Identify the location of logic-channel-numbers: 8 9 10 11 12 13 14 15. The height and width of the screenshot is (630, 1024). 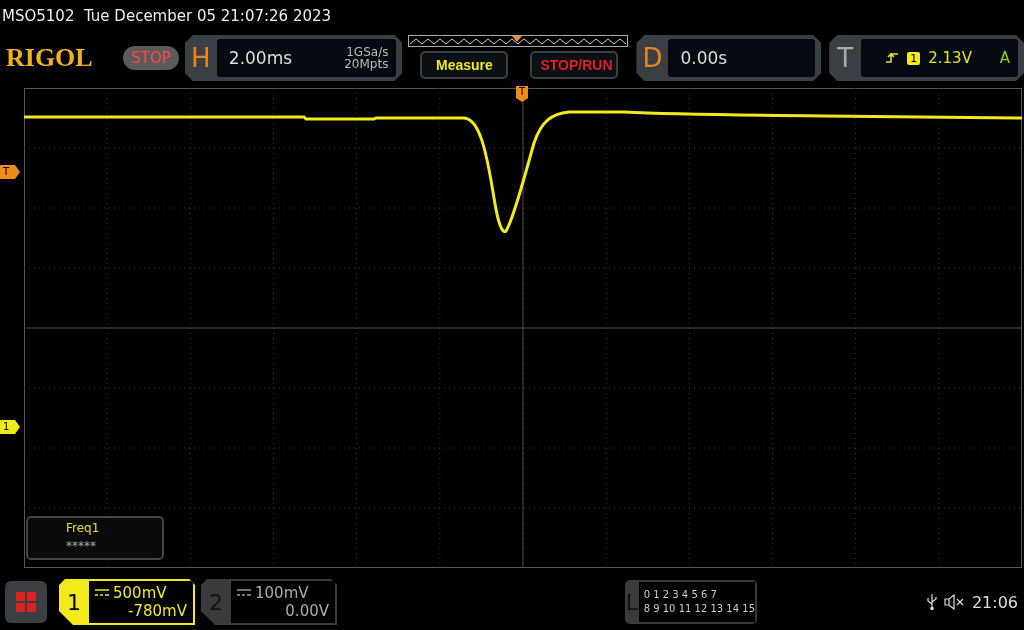
(699, 609).